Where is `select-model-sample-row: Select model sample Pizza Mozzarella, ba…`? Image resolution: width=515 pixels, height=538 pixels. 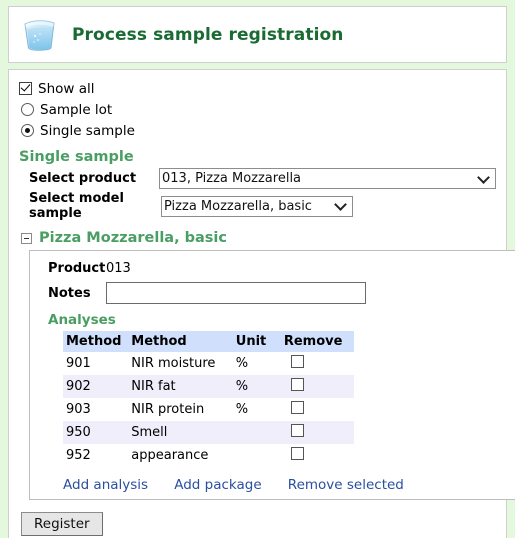 select-model-sample-row: Select model sample Pizza Mozzarella, ba… is located at coordinates (257, 206).